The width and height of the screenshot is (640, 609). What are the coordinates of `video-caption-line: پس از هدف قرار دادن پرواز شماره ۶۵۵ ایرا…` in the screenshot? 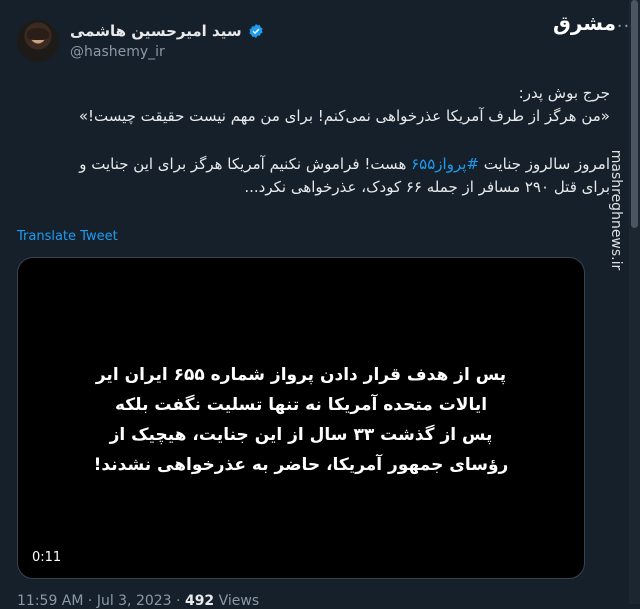 It's located at (301, 375).